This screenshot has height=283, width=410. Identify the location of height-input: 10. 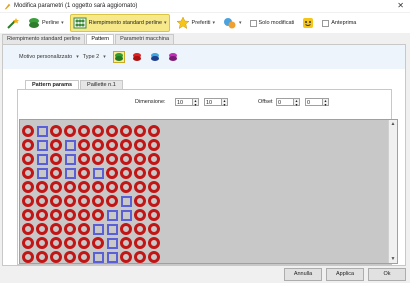
(213, 102).